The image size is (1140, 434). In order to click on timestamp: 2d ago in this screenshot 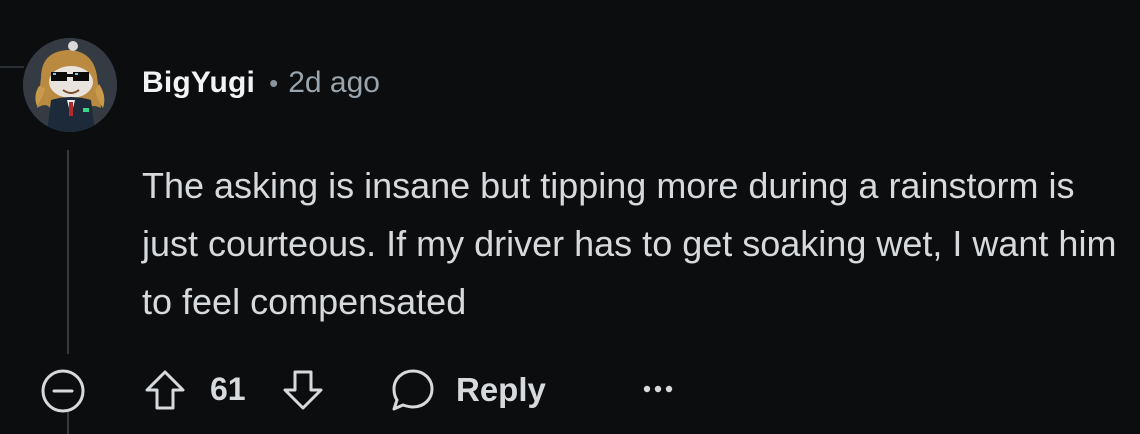, I will do `click(334, 83)`.